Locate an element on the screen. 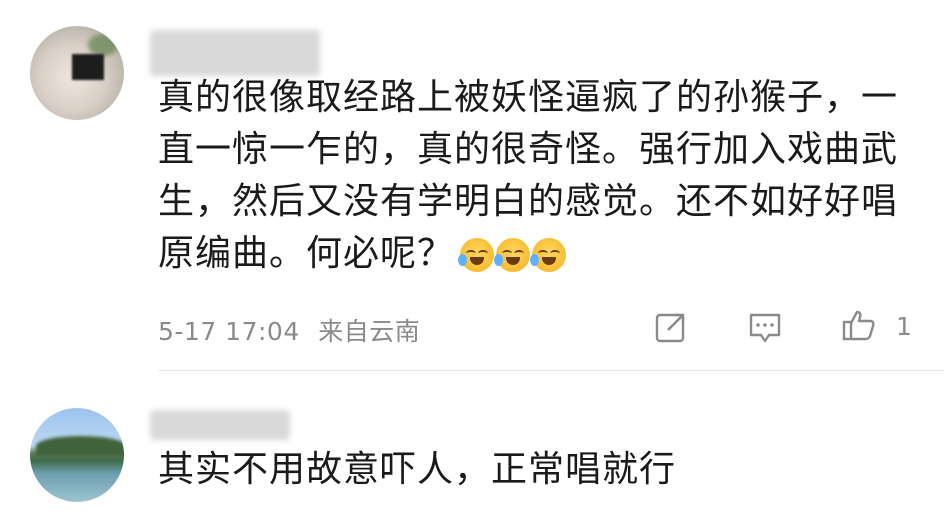 Image resolution: width=944 pixels, height=530 pixels. timestamp: 5-17 17:04 is located at coordinates (229, 331).